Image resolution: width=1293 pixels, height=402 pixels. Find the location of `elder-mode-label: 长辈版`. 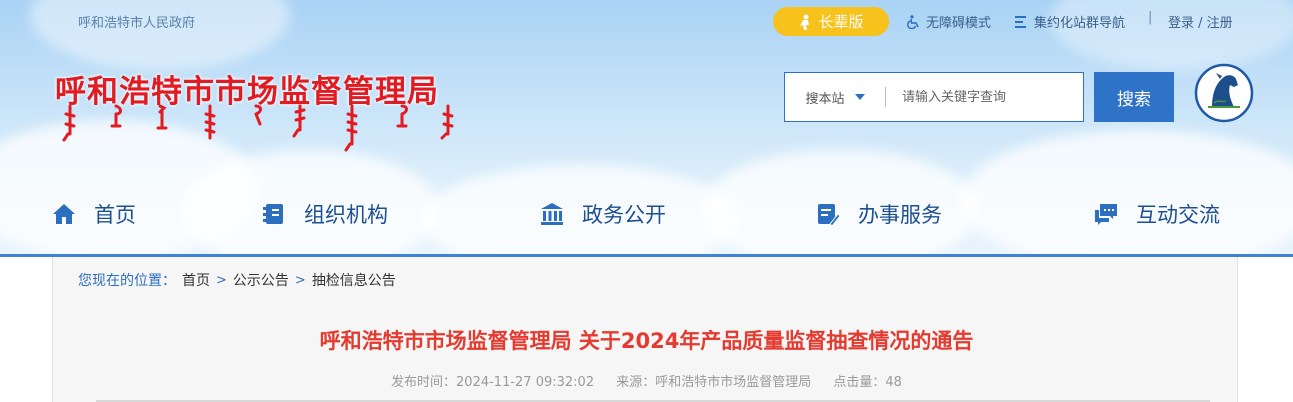

elder-mode-label: 长辈版 is located at coordinates (841, 22).